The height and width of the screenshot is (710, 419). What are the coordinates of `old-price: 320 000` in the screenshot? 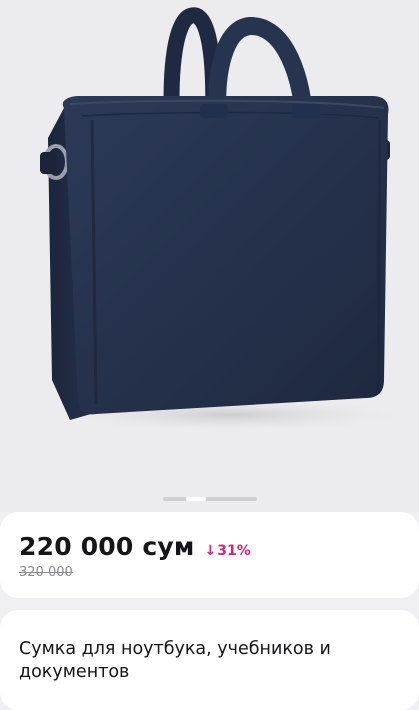 It's located at (46, 572).